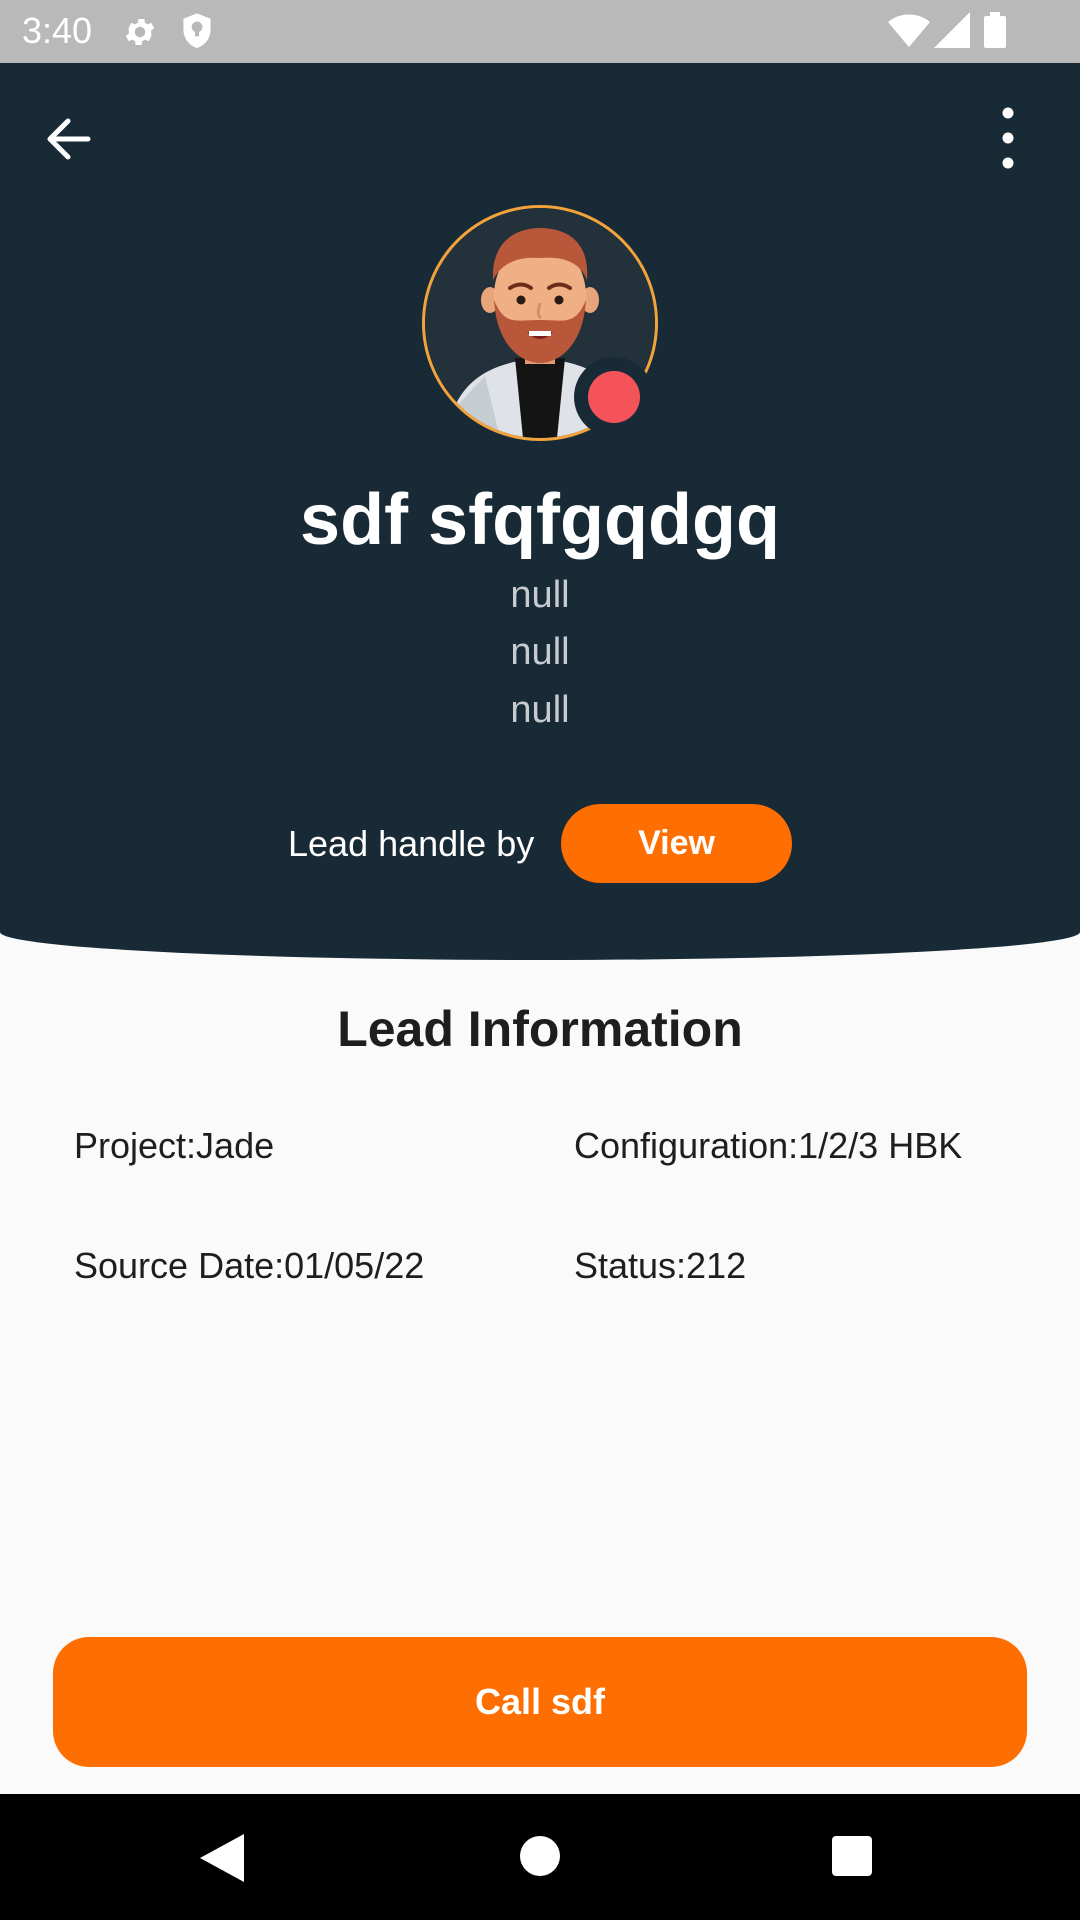 This screenshot has height=1920, width=1080. I want to click on lead-name: sdf sfqfgqdgq, so click(540, 520).